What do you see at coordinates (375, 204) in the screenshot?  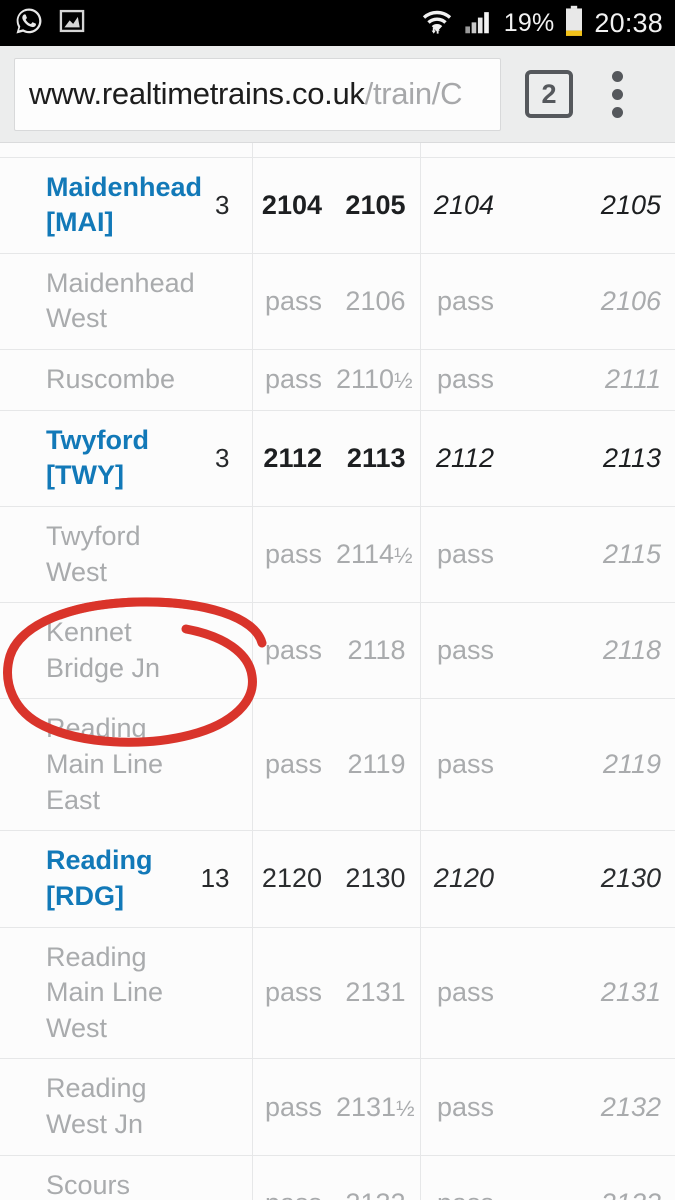 I see `scheduled-departure-value: 2105` at bounding box center [375, 204].